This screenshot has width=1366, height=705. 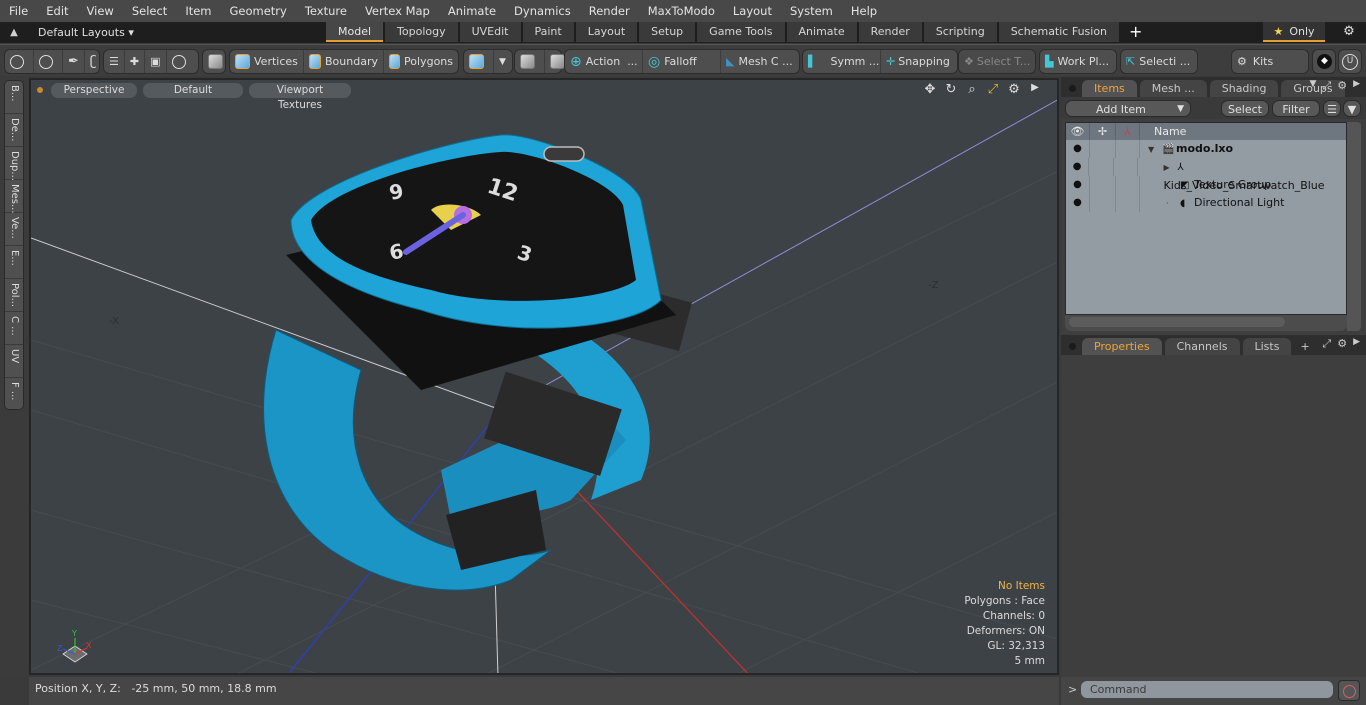 I want to click on menu-render: Render, so click(x=609, y=11).